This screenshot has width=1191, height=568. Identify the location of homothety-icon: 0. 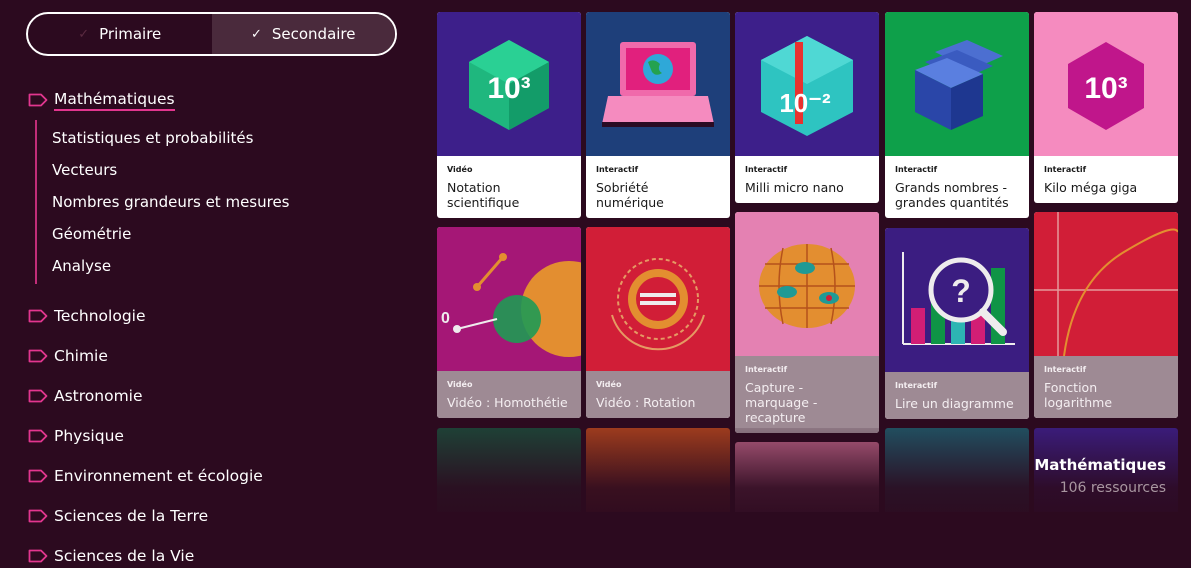
(509, 299).